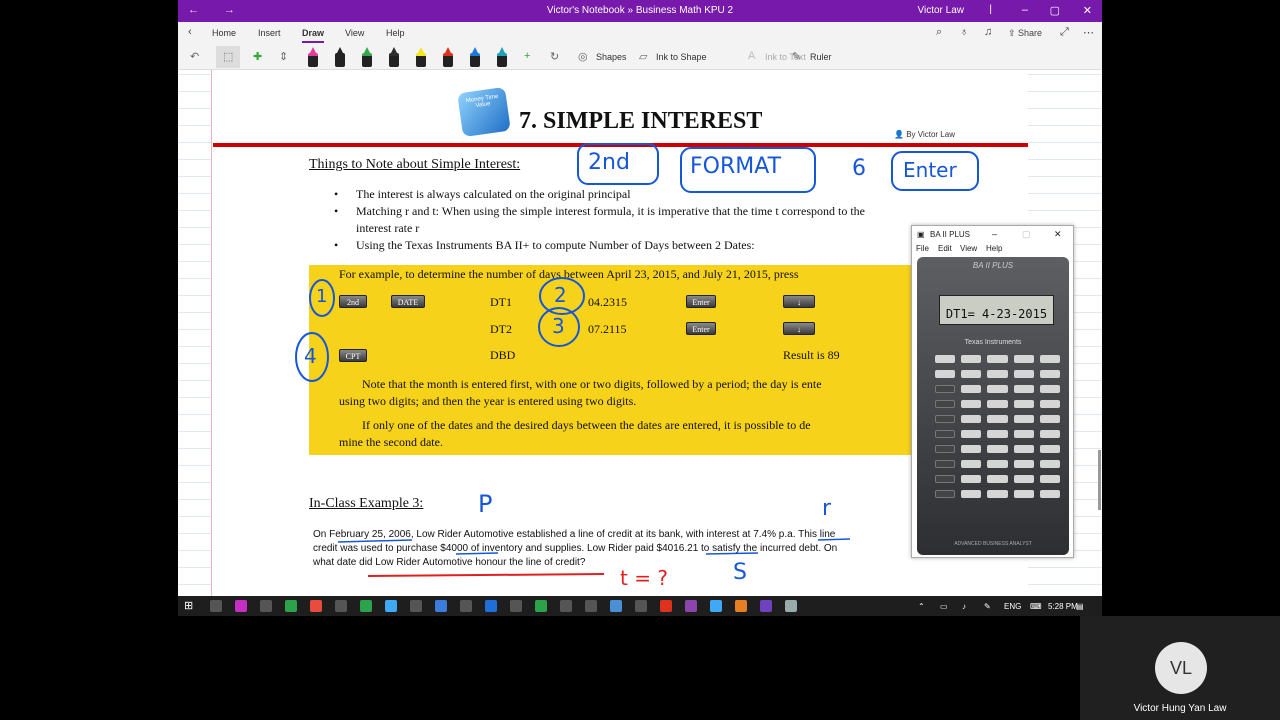 The height and width of the screenshot is (720, 1280). I want to click on keyboard-icon: ⌨, so click(1036, 606).